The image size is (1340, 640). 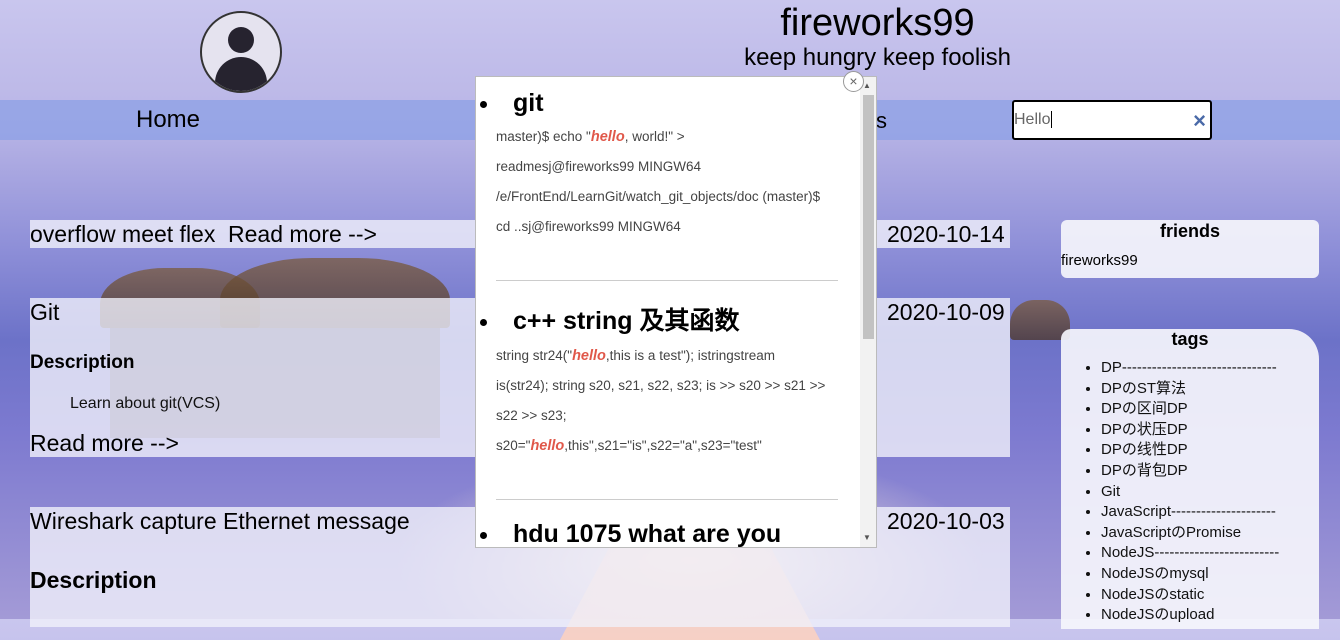 What do you see at coordinates (1190, 249) in the screenshot?
I see `friends-card: friends fireworks99` at bounding box center [1190, 249].